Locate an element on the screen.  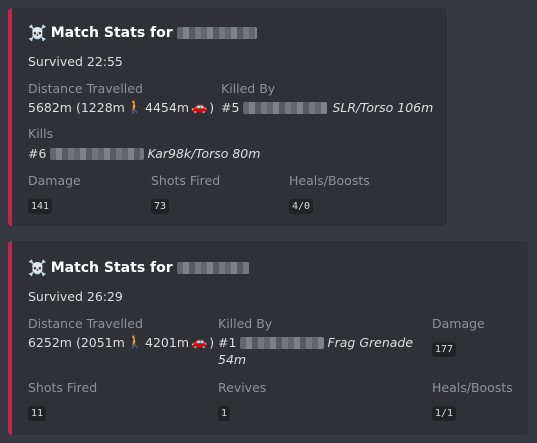
damage-value: 177 is located at coordinates (444, 349).